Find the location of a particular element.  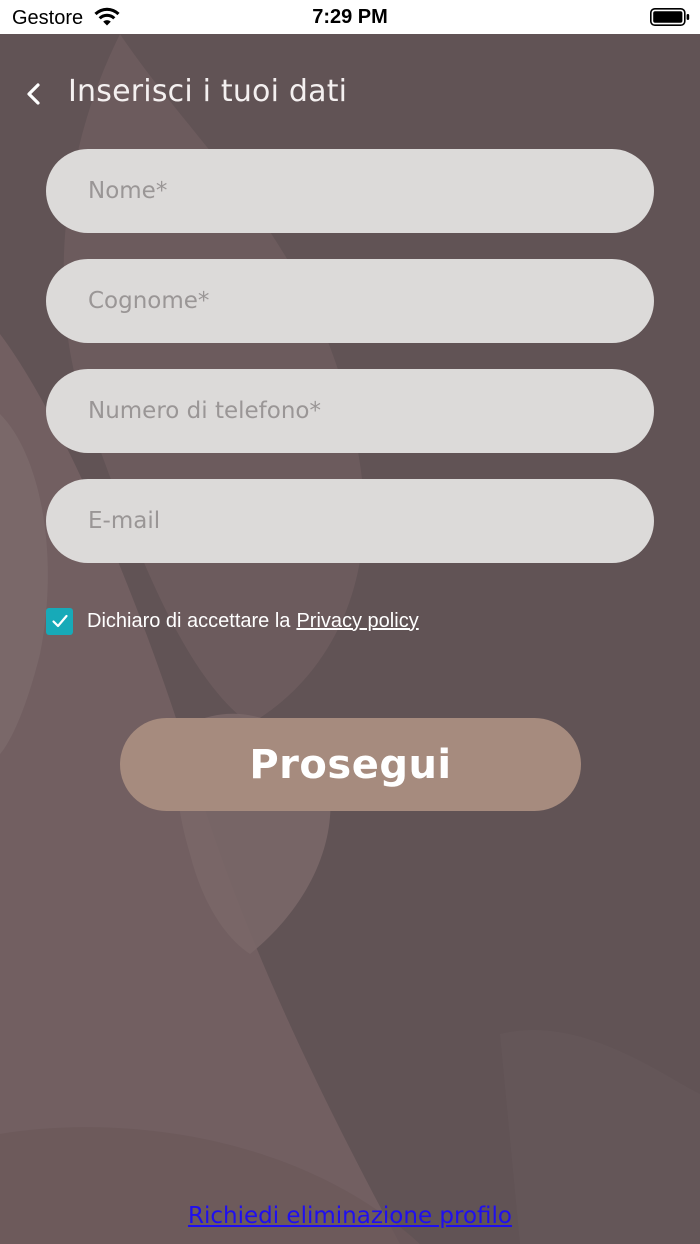

privacy-checkbox is located at coordinates (59, 621).